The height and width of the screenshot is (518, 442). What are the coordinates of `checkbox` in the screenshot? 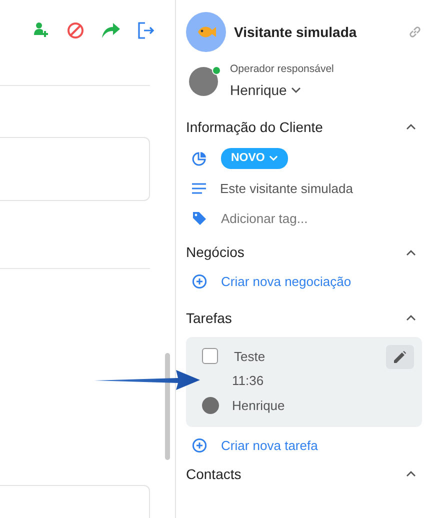 It's located at (210, 356).